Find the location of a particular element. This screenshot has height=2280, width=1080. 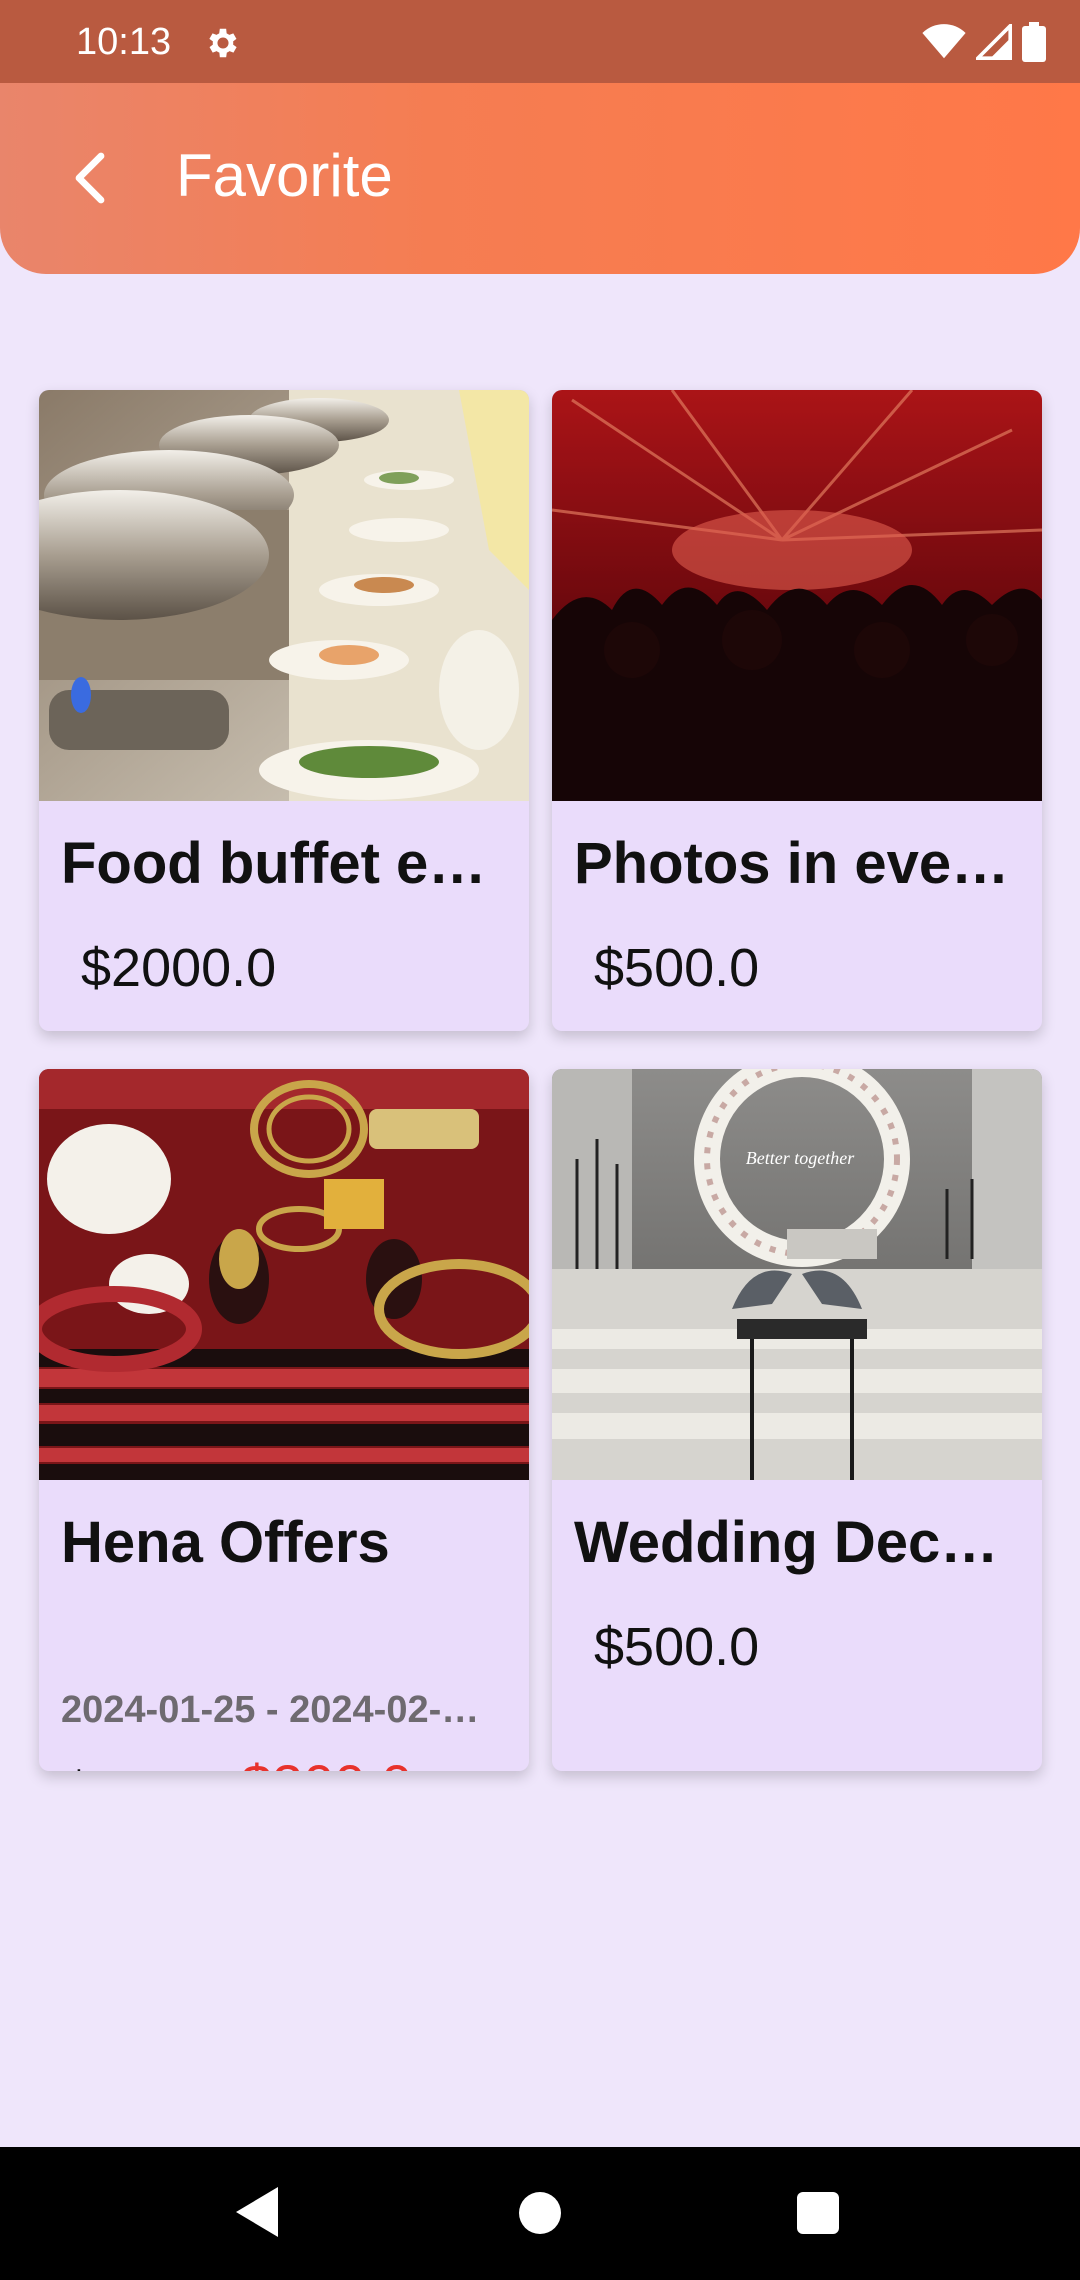

navigation-bar is located at coordinates (540, 2213).